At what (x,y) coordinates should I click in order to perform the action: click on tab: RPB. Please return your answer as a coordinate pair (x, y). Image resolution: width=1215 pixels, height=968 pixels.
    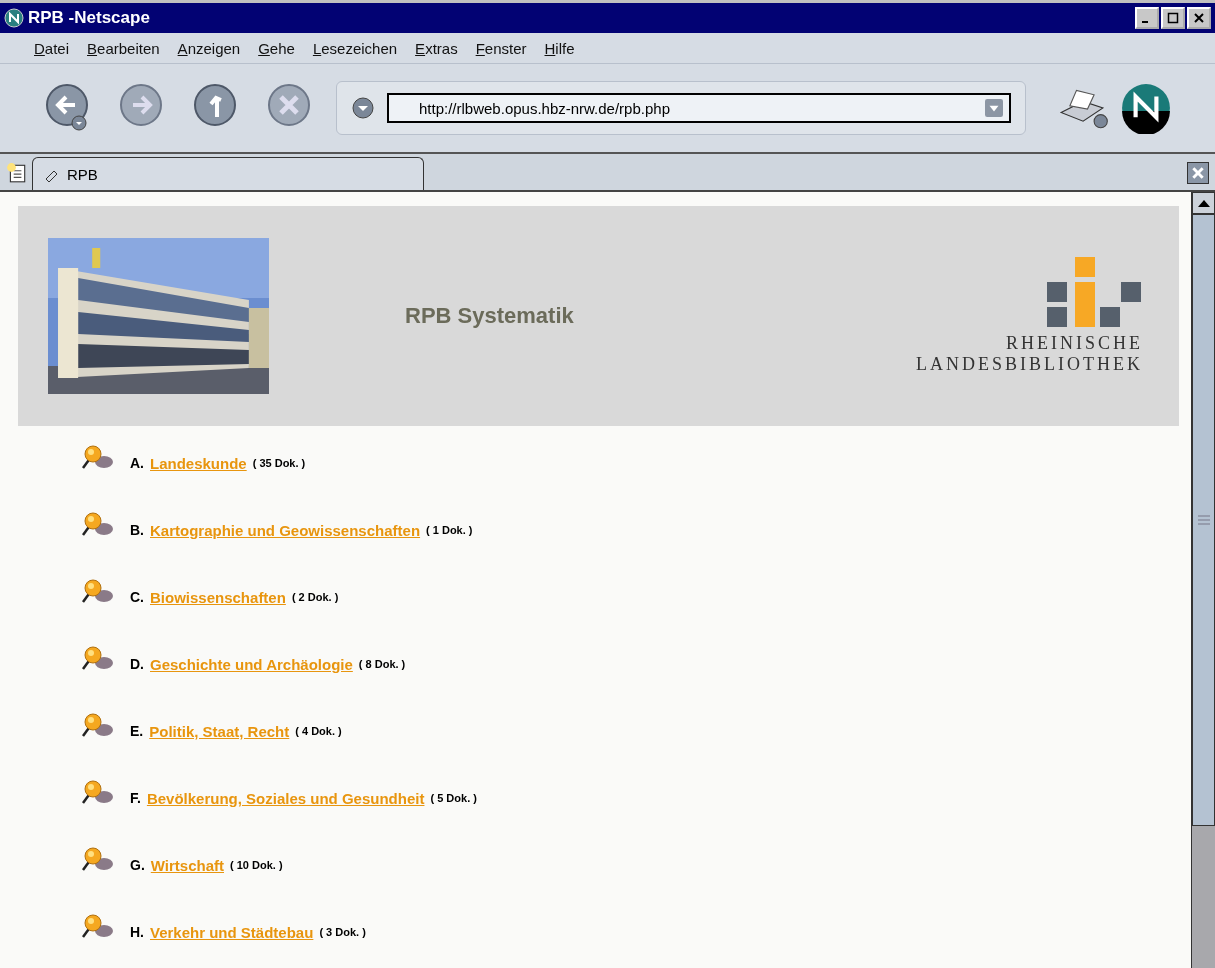
    Looking at the image, I should click on (228, 173).